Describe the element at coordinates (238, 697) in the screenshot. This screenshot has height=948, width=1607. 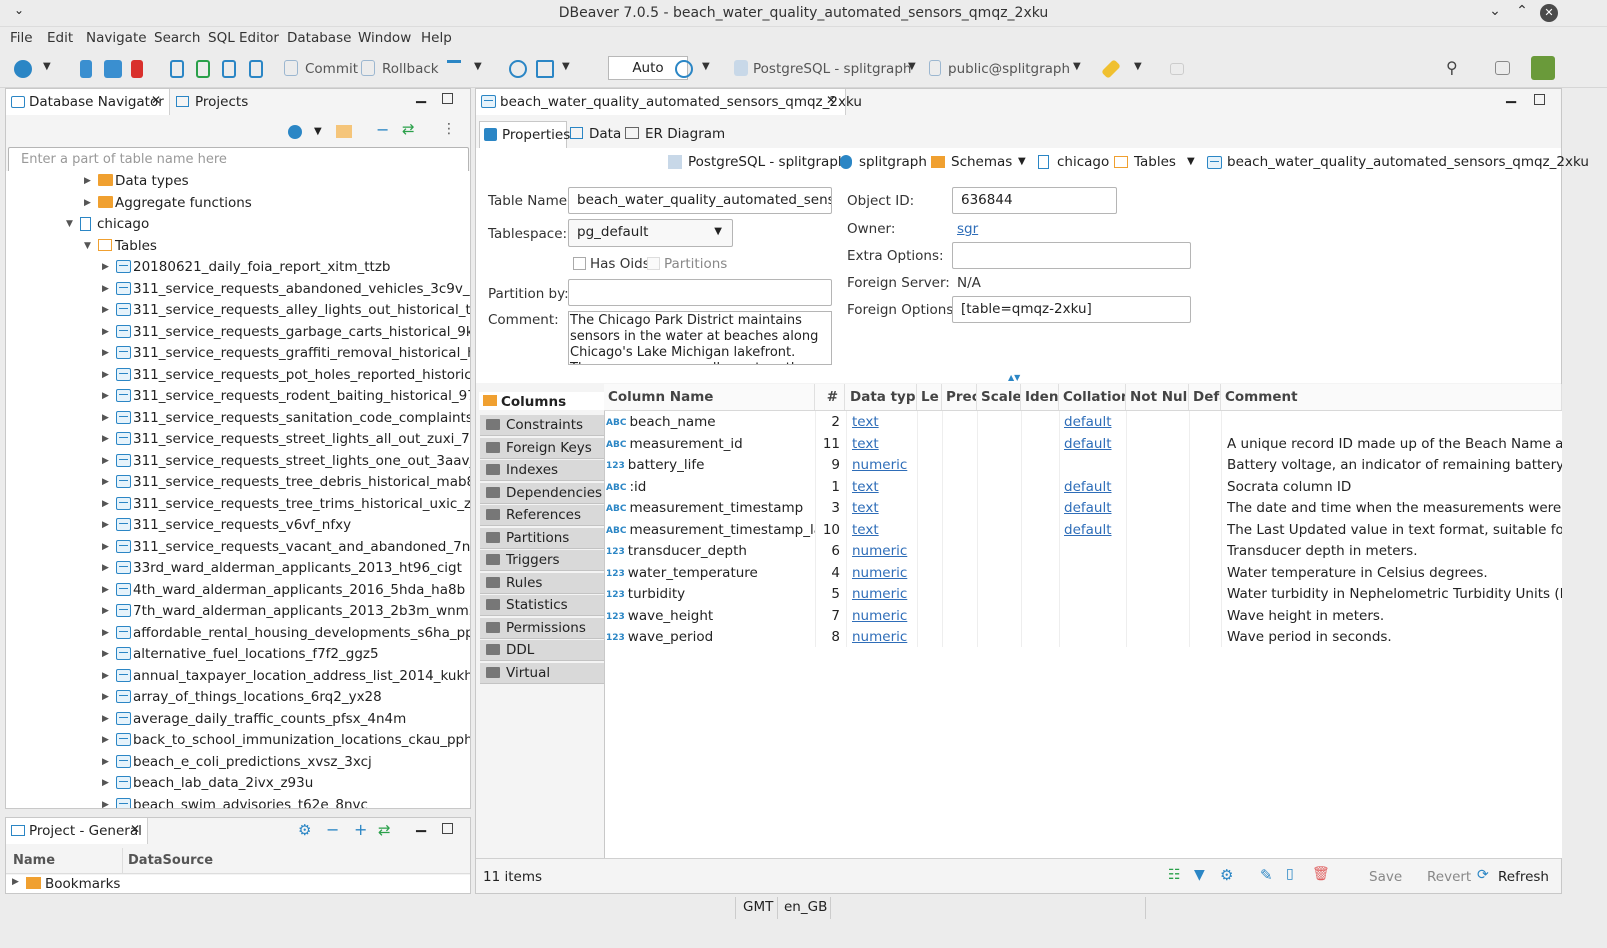
I see `tree-table-item: ▶ array_of_things_locations_6rq2_yx28` at that location.